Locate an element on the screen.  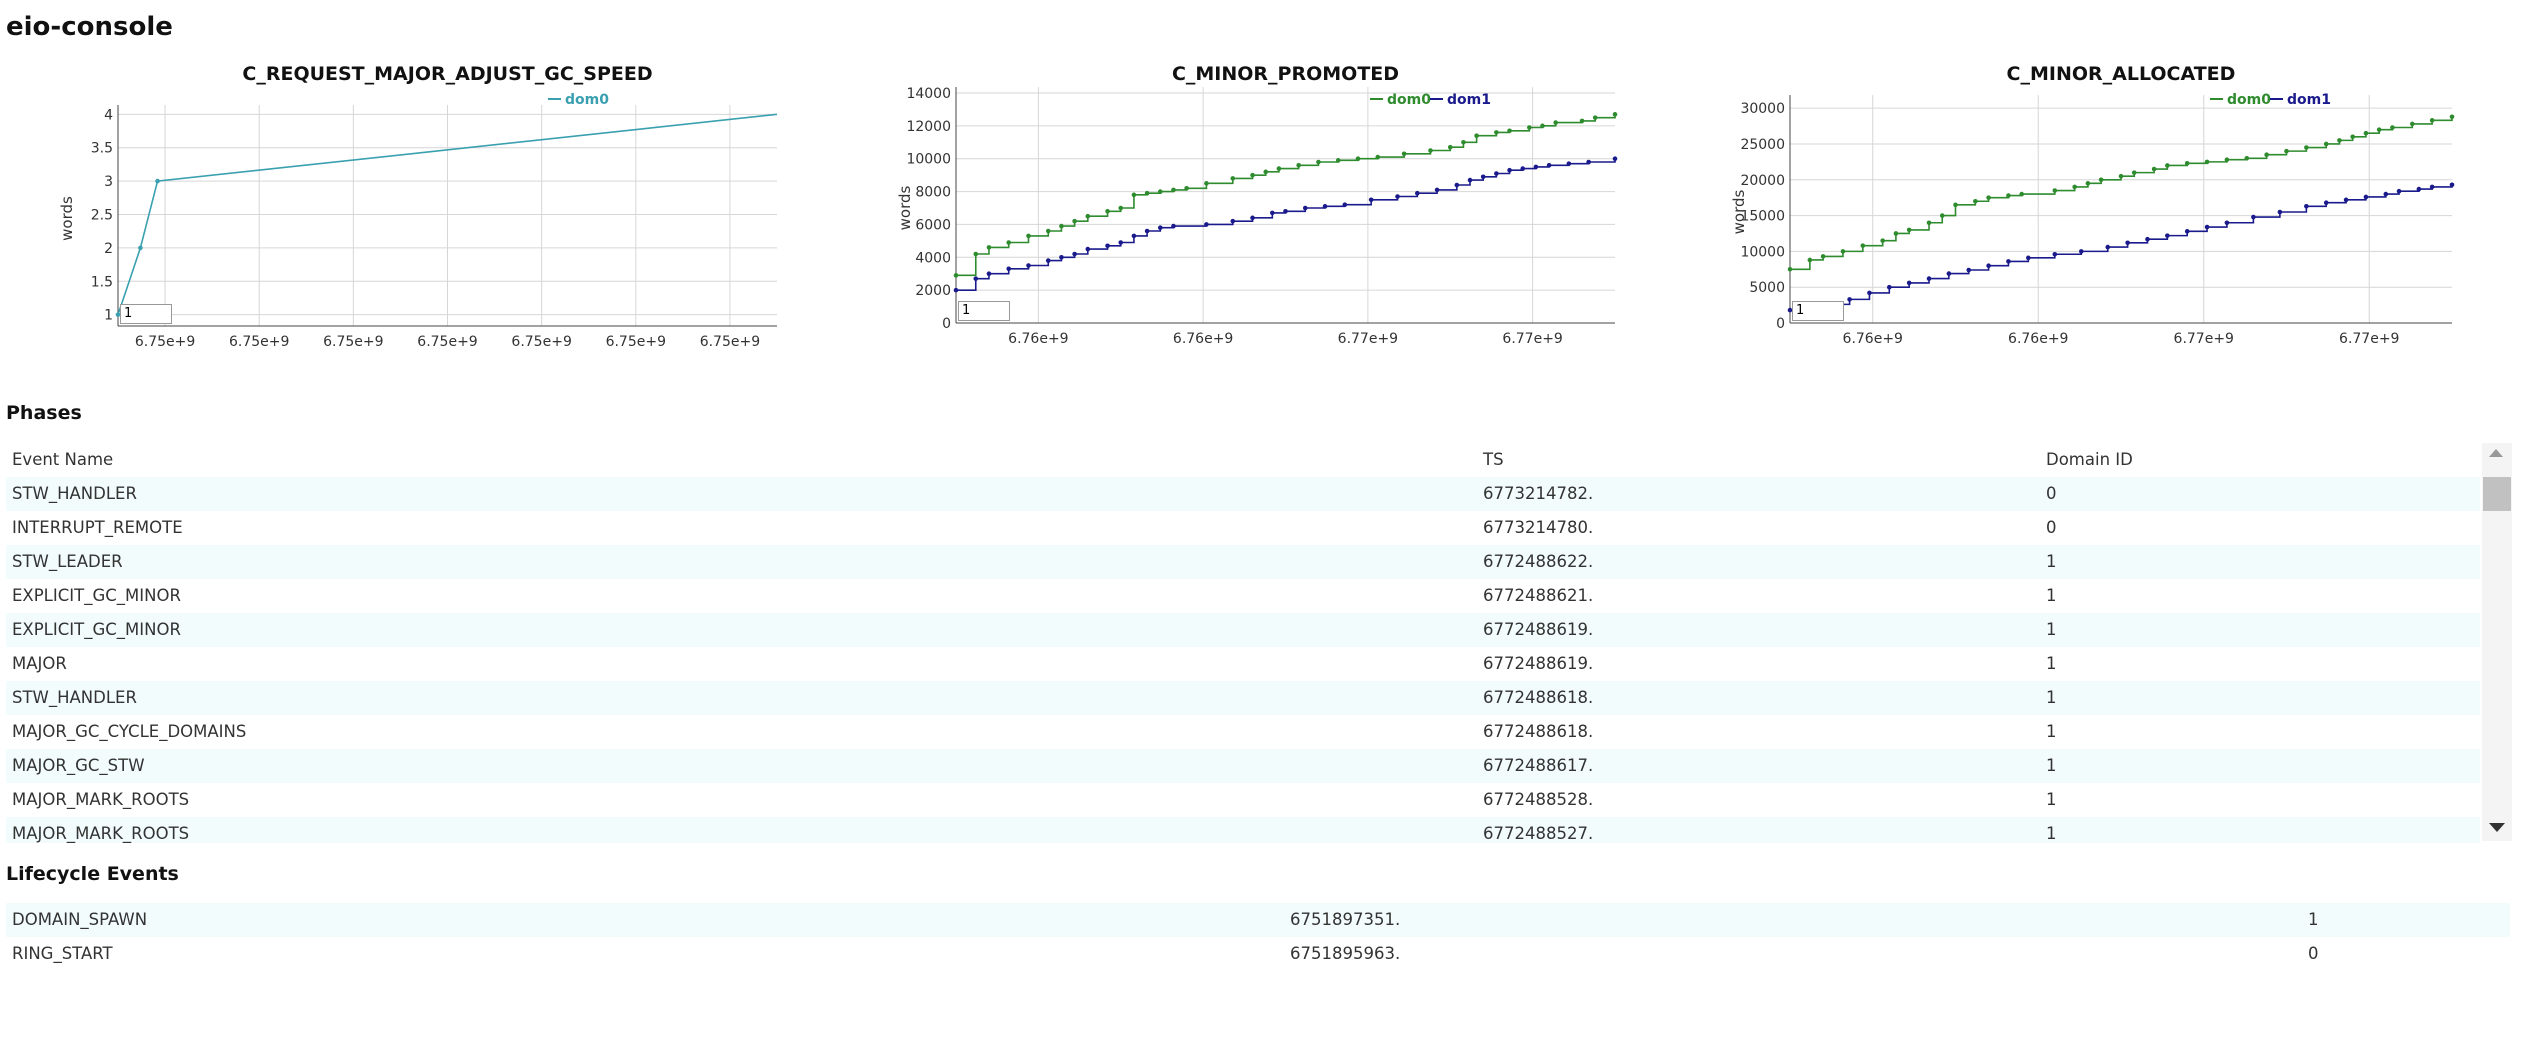
phases-scrollbar is located at coordinates (2497, 642).